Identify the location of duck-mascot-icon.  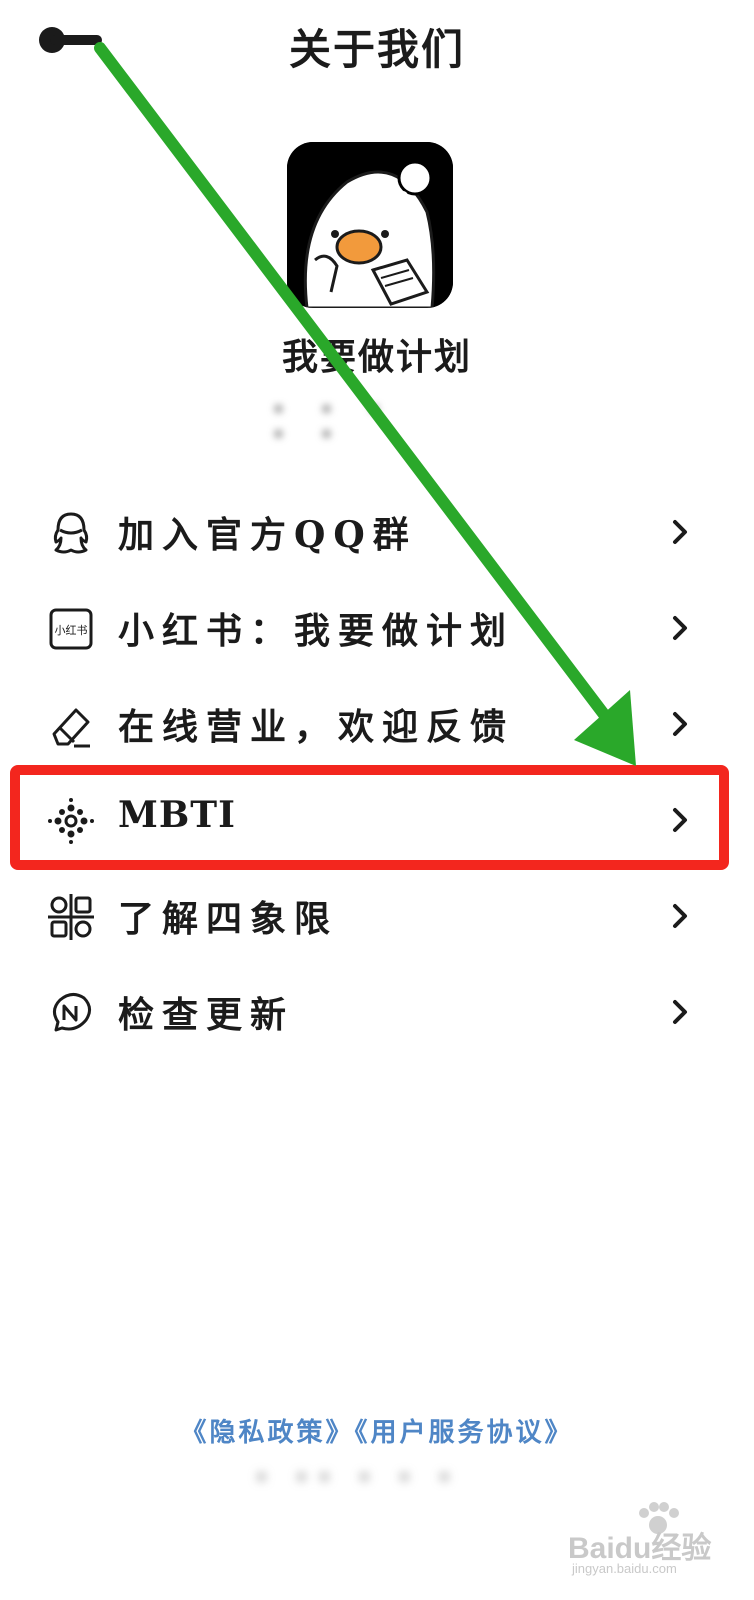
(370, 225).